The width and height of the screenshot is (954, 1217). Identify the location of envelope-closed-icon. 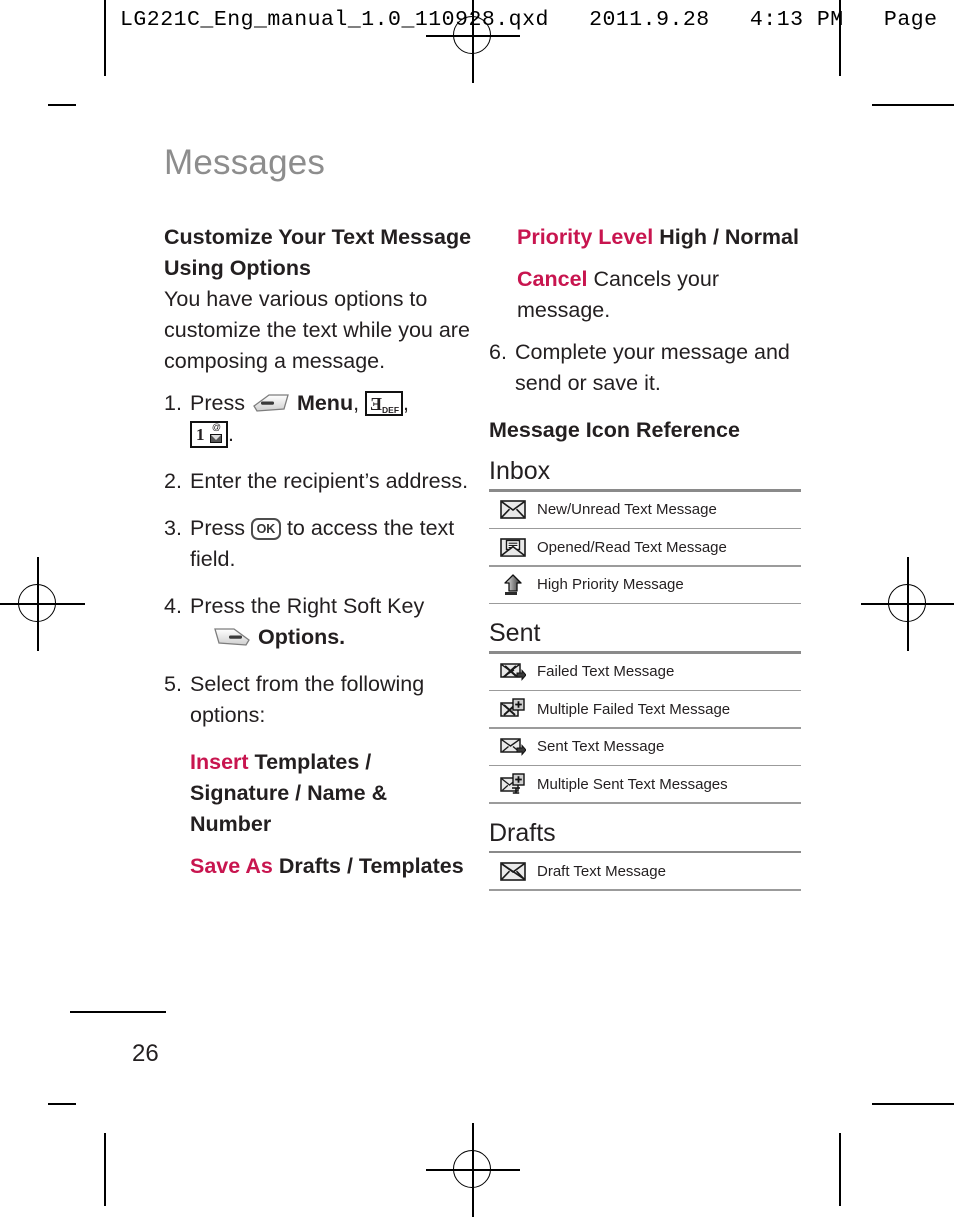
(513, 509).